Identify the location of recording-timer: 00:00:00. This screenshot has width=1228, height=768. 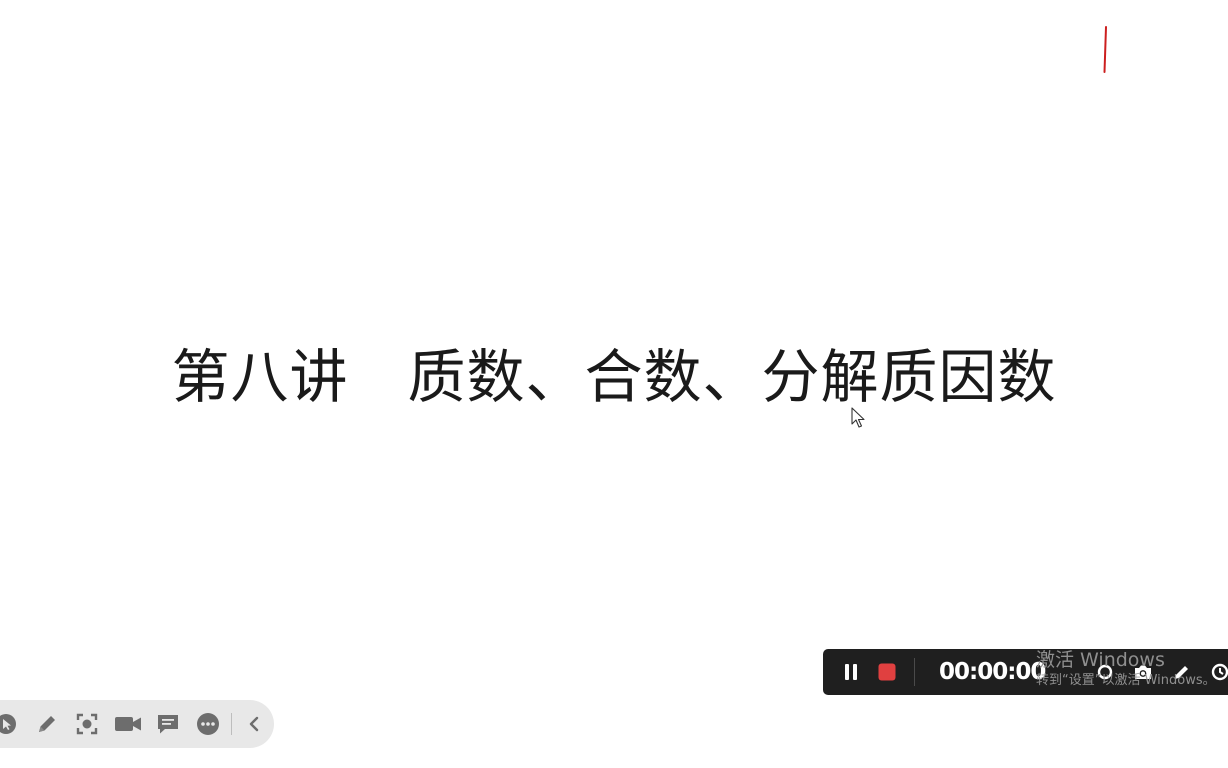
(992, 672).